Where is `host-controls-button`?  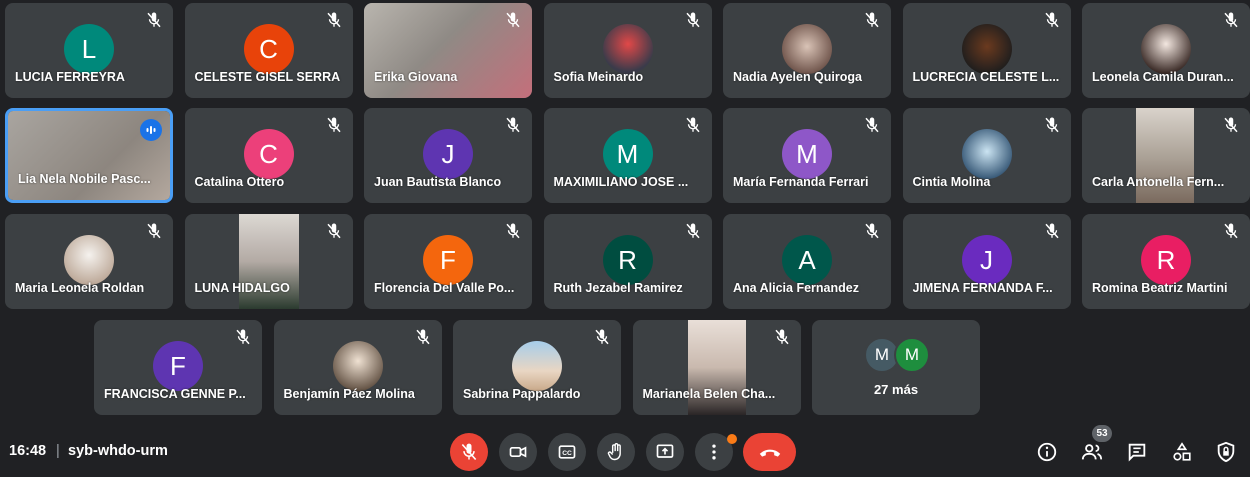 host-controls-button is located at coordinates (1226, 452).